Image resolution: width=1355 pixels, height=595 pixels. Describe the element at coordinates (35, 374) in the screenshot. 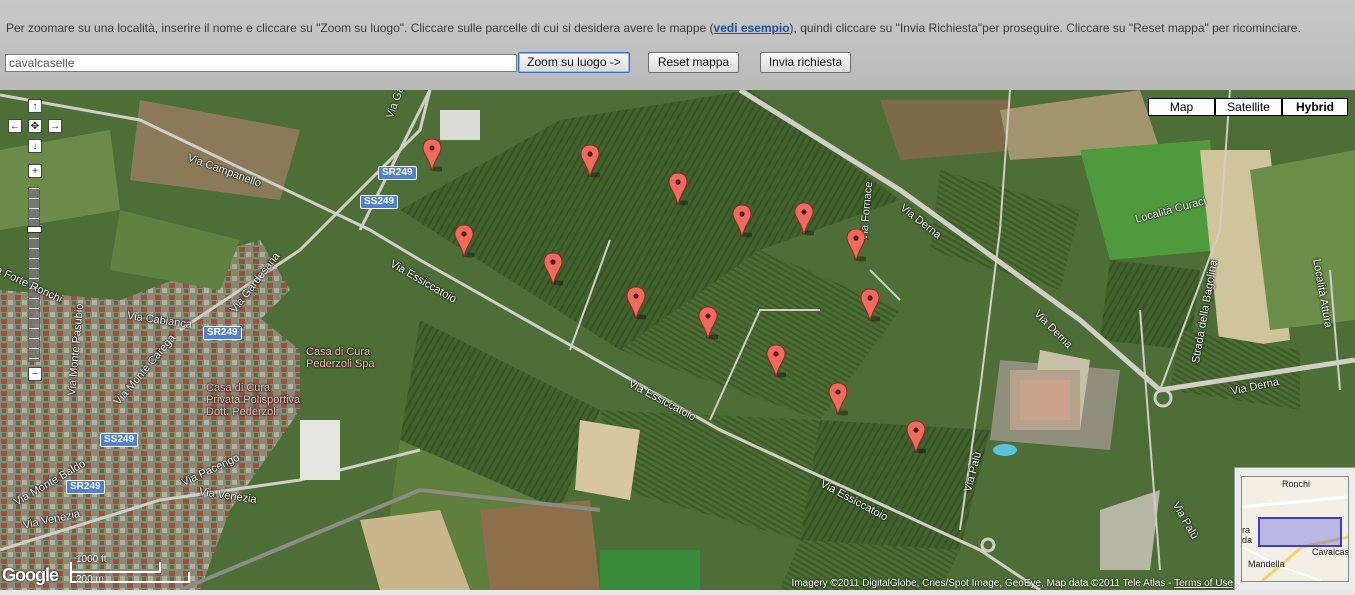

I see `zoom-out-button: −` at that location.